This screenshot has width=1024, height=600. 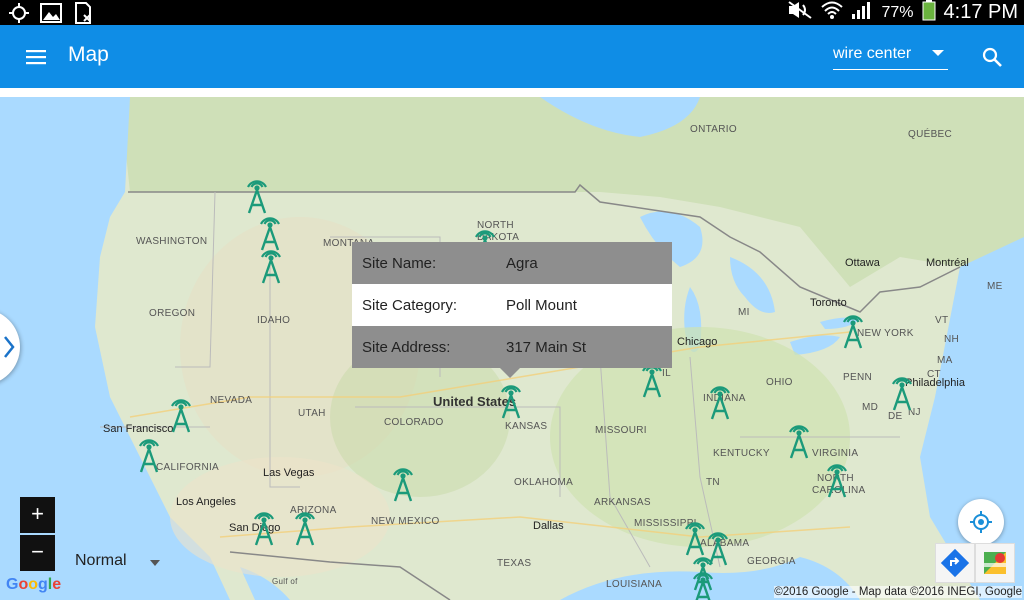 I want to click on zoom-out-button: −, so click(x=37, y=553).